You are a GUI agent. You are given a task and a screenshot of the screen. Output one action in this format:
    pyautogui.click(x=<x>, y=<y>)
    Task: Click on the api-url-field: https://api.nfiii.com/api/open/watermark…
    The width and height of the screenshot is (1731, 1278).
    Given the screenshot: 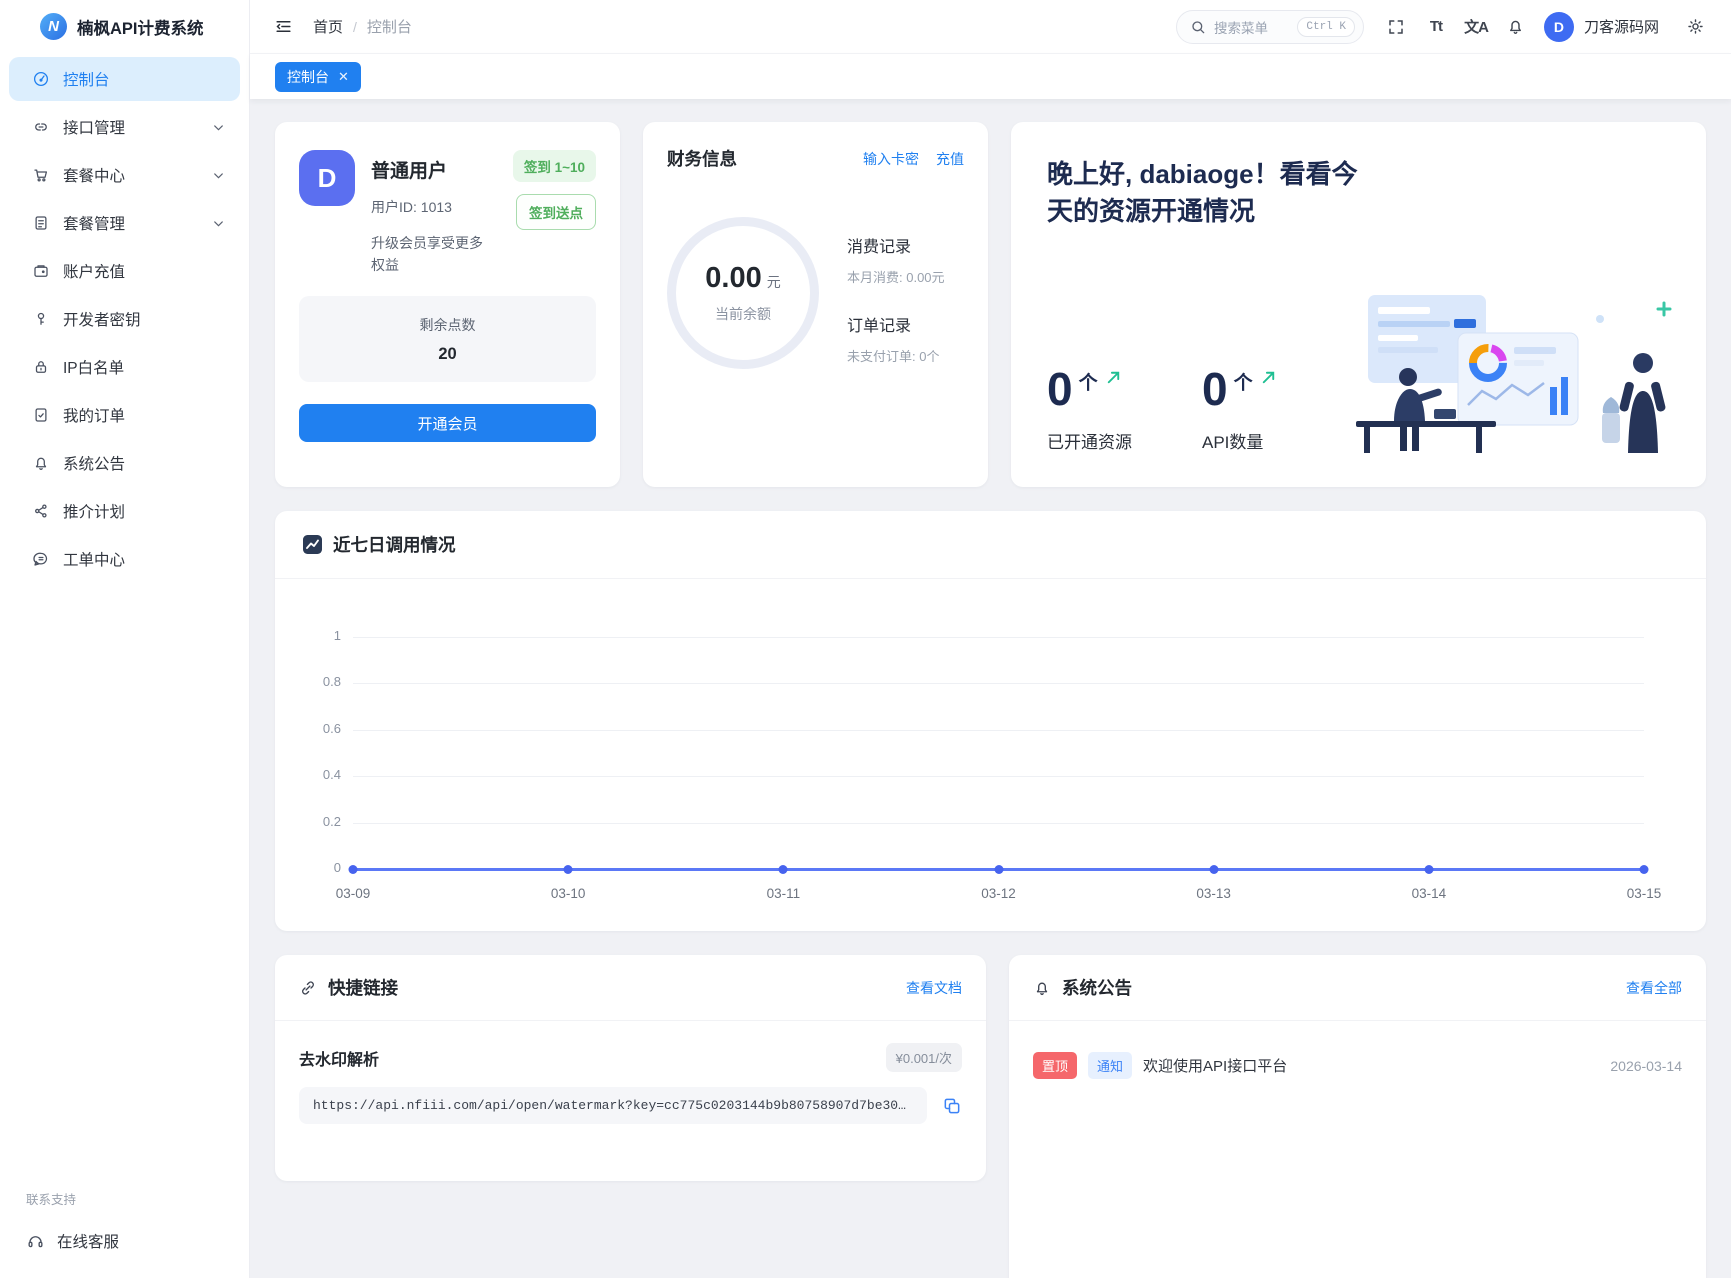 What is the action you would take?
    pyautogui.click(x=613, y=1105)
    